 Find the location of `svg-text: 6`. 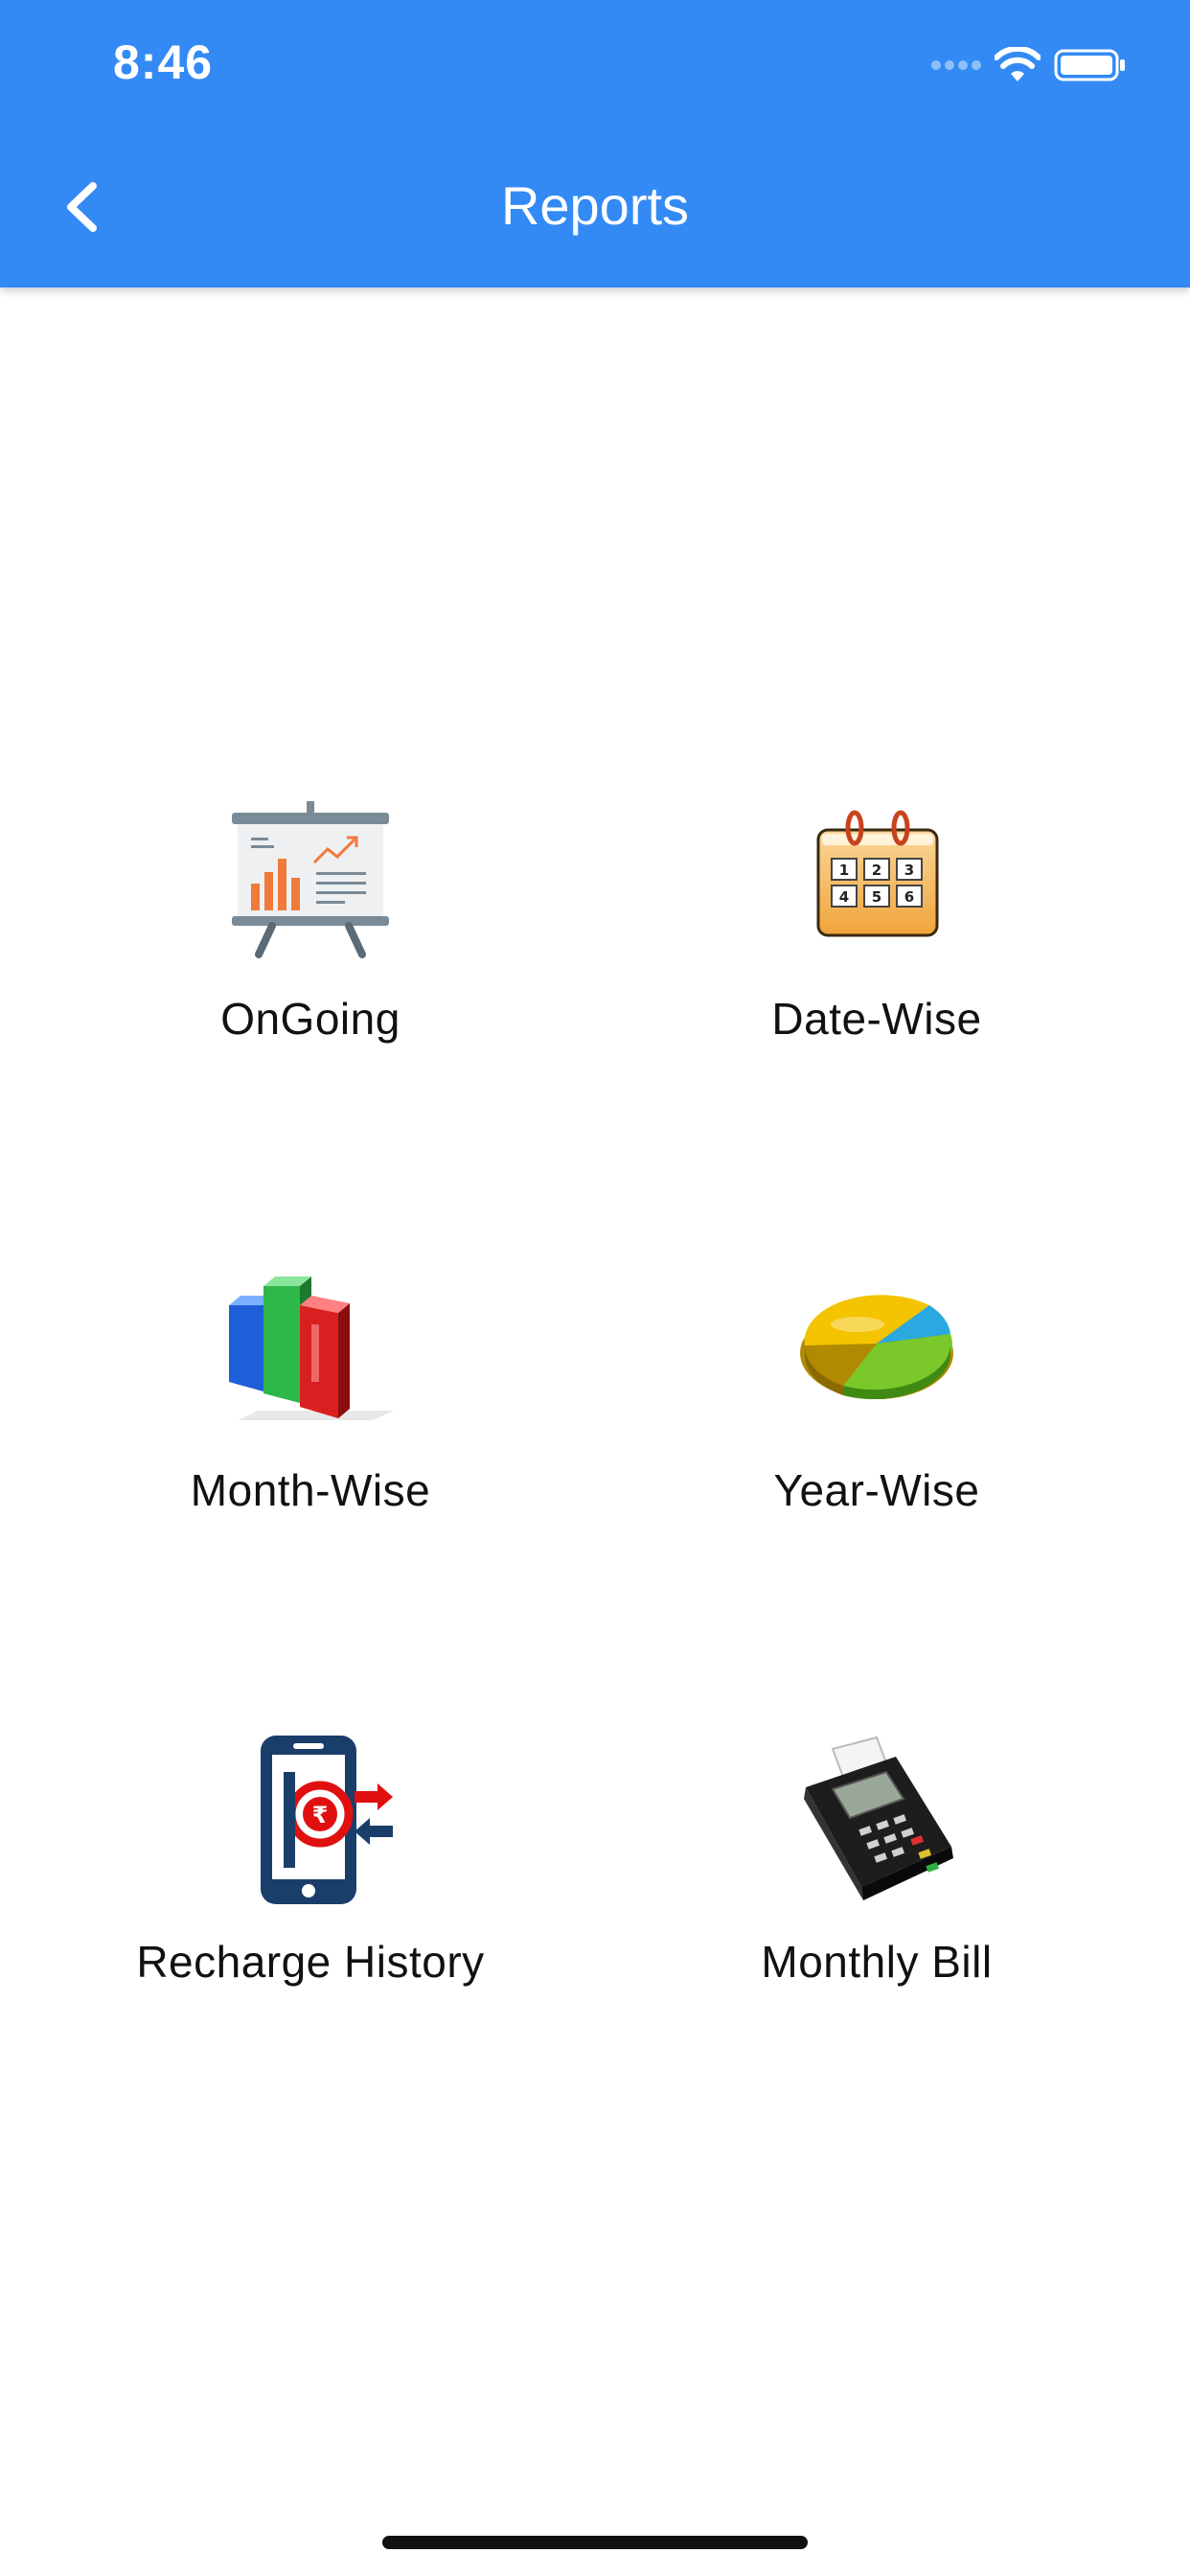

svg-text: 6 is located at coordinates (909, 897).